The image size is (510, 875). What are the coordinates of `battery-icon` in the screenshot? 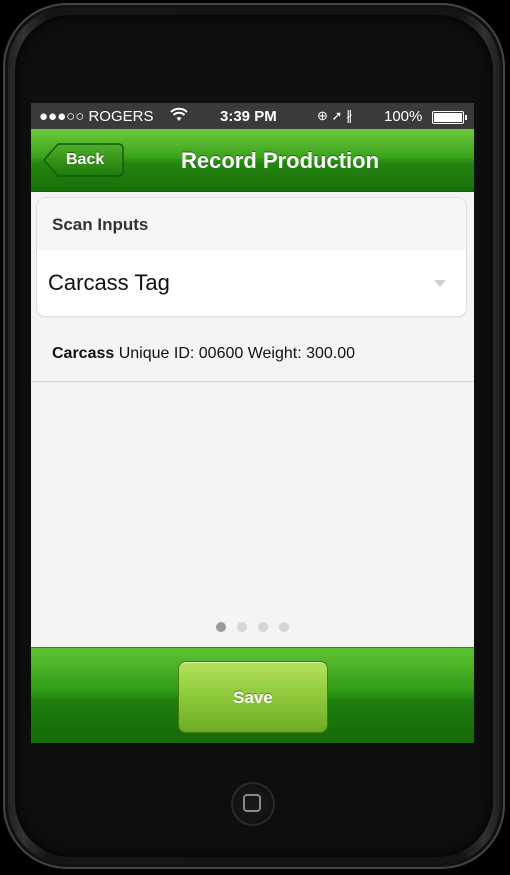 It's located at (449, 117).